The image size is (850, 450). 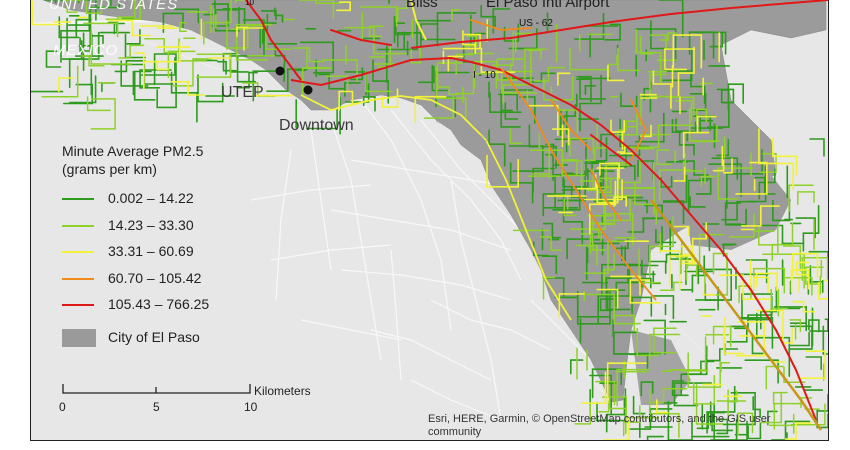 I want to click on legend-area-swatch, so click(x=79, y=337).